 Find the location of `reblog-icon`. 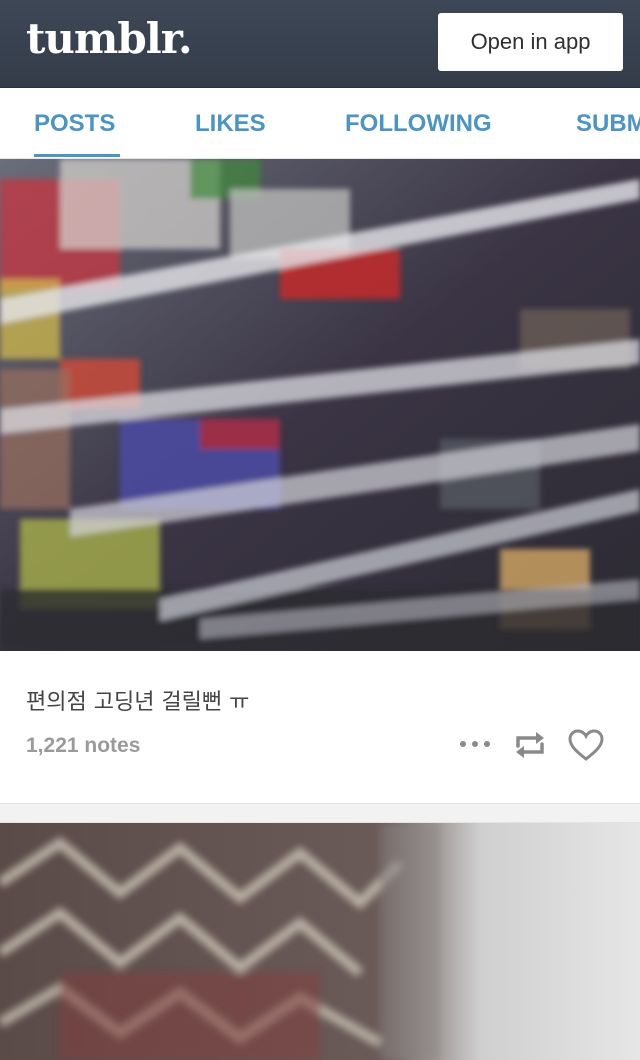

reblog-icon is located at coordinates (530, 745).